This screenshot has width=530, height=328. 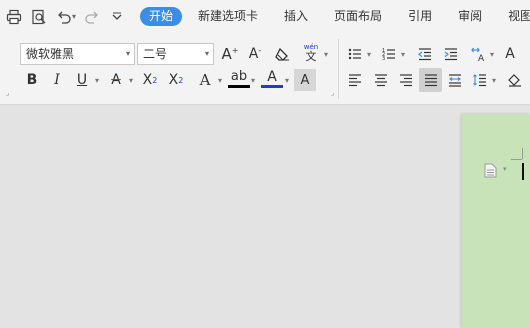 I want to click on sort-glyph: A, so click(x=510, y=54).